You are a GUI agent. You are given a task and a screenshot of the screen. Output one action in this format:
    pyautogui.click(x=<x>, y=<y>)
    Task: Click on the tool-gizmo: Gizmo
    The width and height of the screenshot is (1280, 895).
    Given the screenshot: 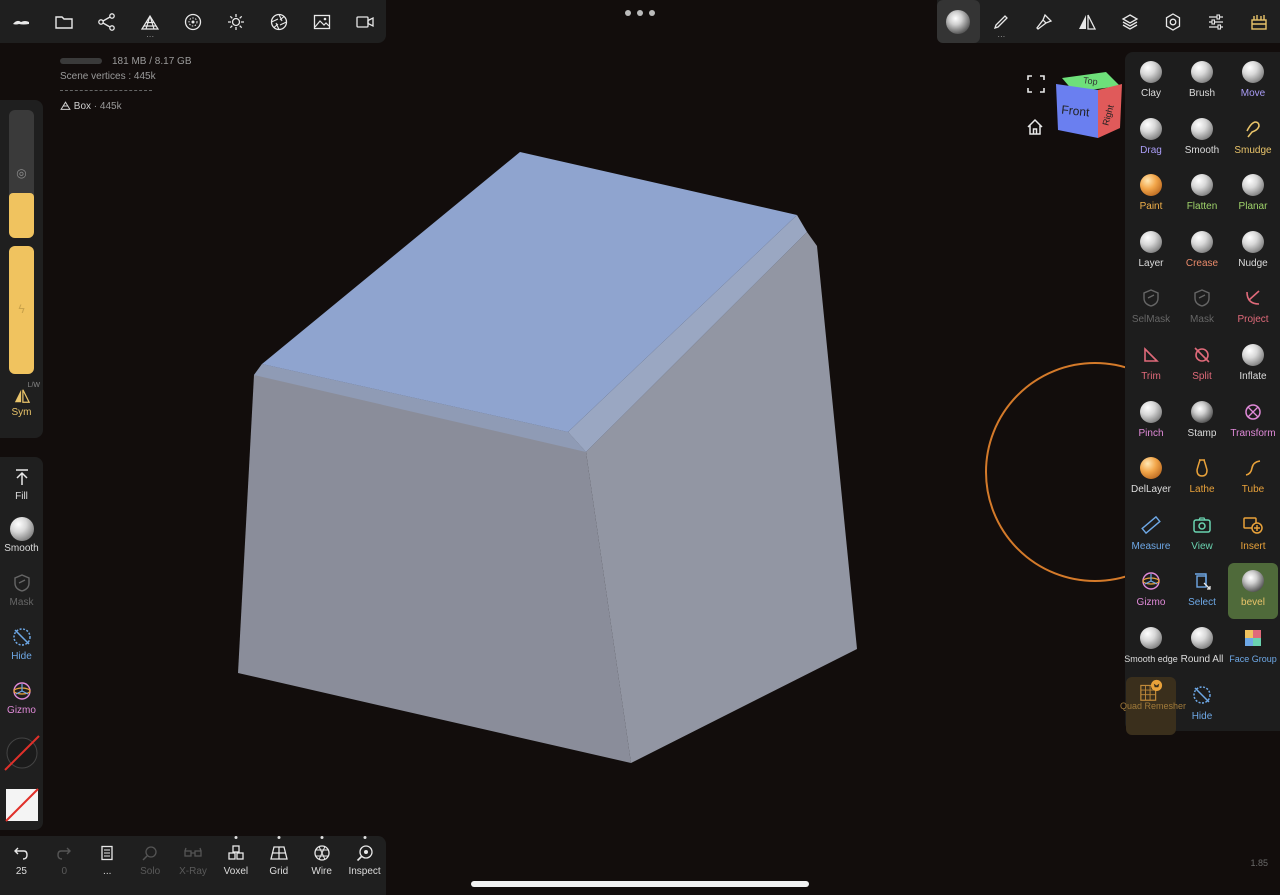 What is the action you would take?
    pyautogui.click(x=1151, y=591)
    